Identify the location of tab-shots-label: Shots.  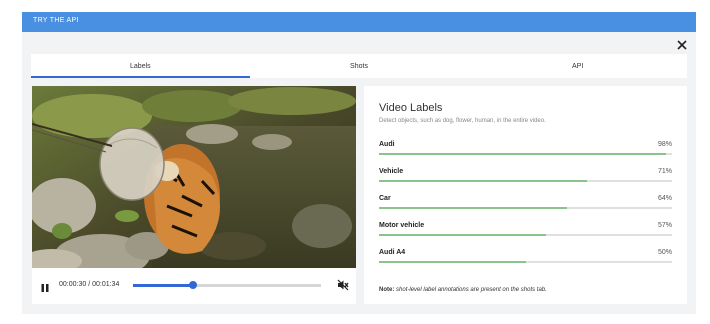
(359, 66).